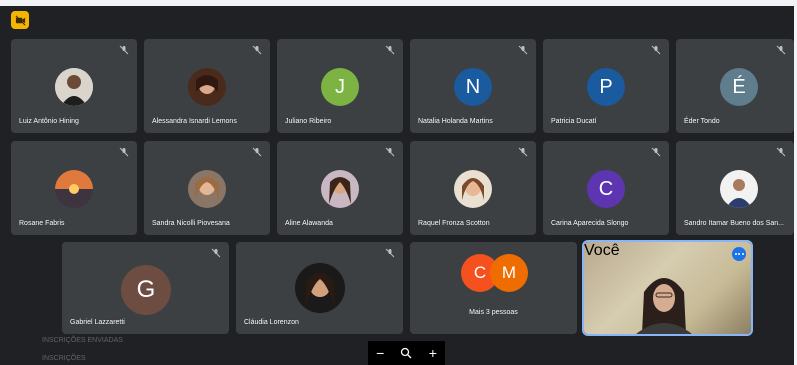  I want to click on avatar: C, so click(606, 189).